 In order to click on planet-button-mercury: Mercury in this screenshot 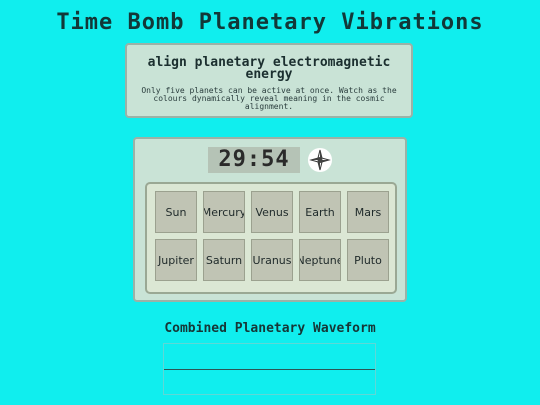, I will do `click(224, 212)`.